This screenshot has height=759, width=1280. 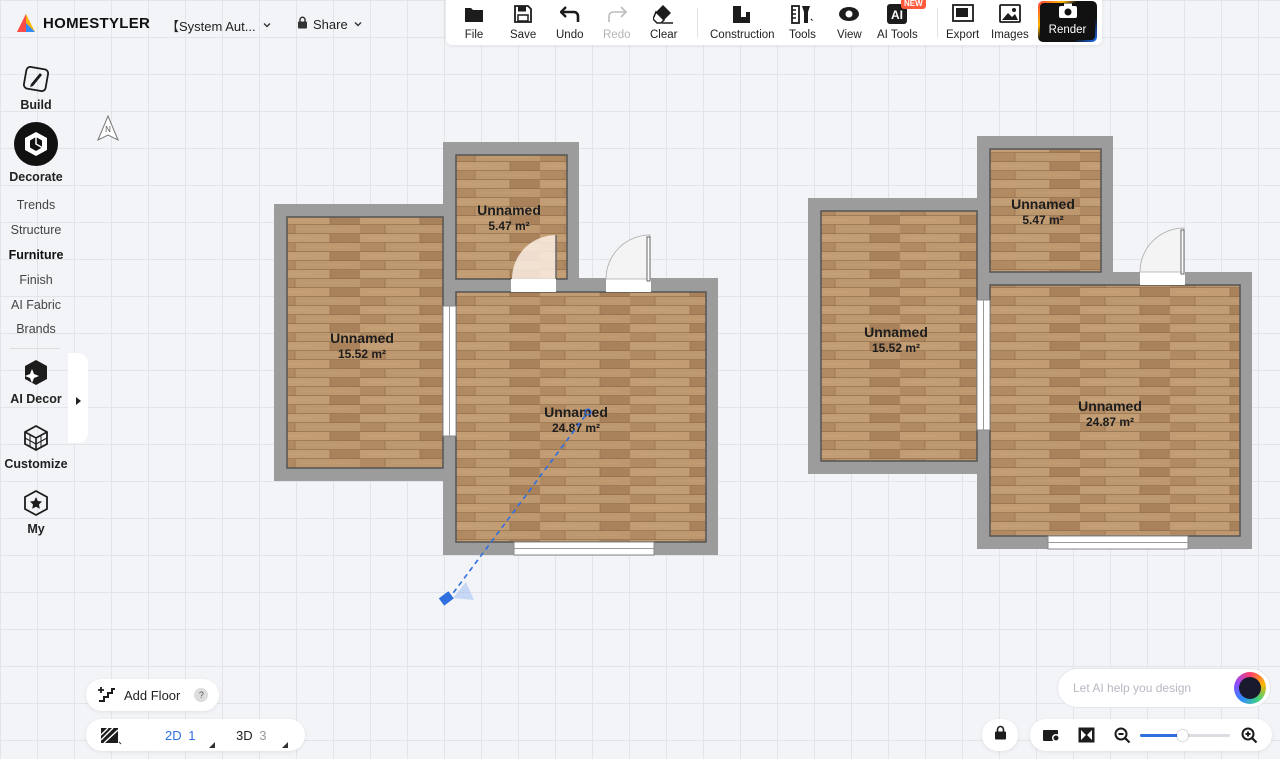 What do you see at coordinates (1052, 737) in the screenshot?
I see `camera-view-icon` at bounding box center [1052, 737].